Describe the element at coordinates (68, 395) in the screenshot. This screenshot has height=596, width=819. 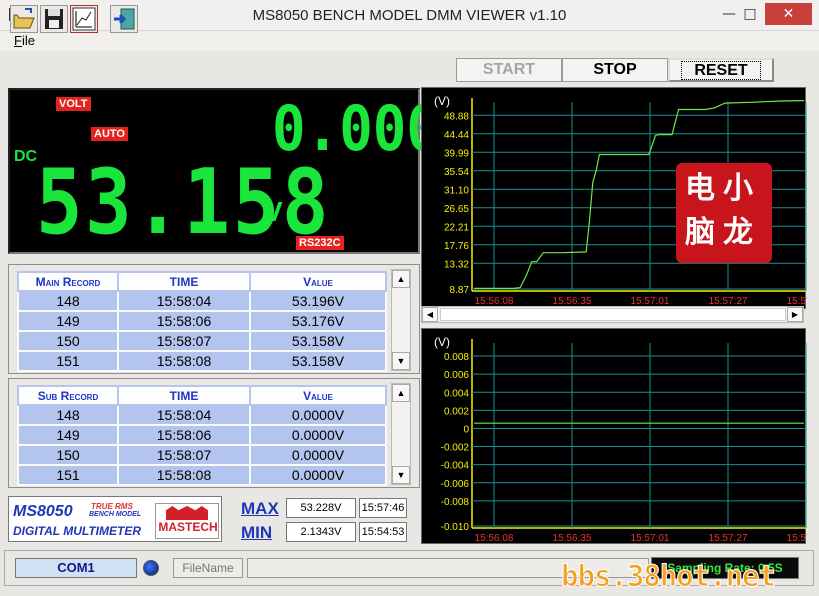
I see `column-header: Sub Record` at that location.